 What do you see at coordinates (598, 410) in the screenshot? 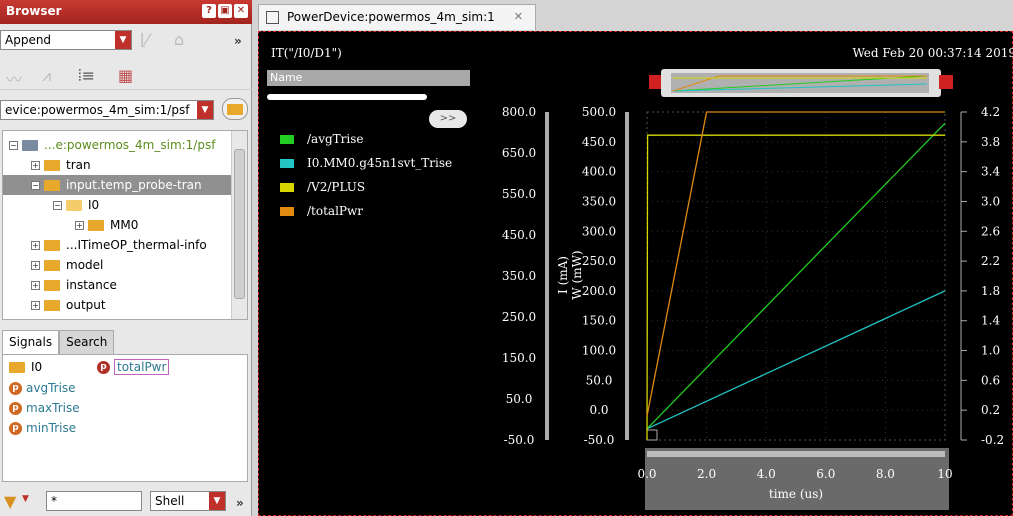
I see `tick-label-w: 0.0` at bounding box center [598, 410].